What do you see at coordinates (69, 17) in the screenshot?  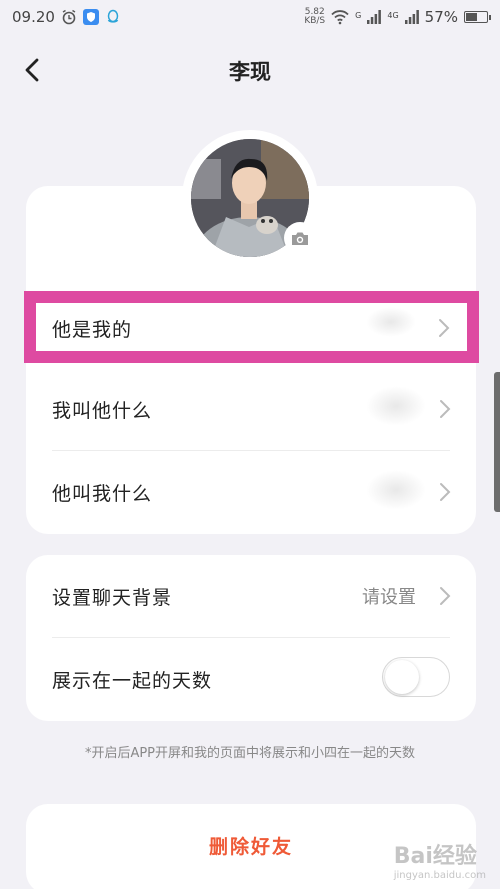 I see `alarm-icon` at bounding box center [69, 17].